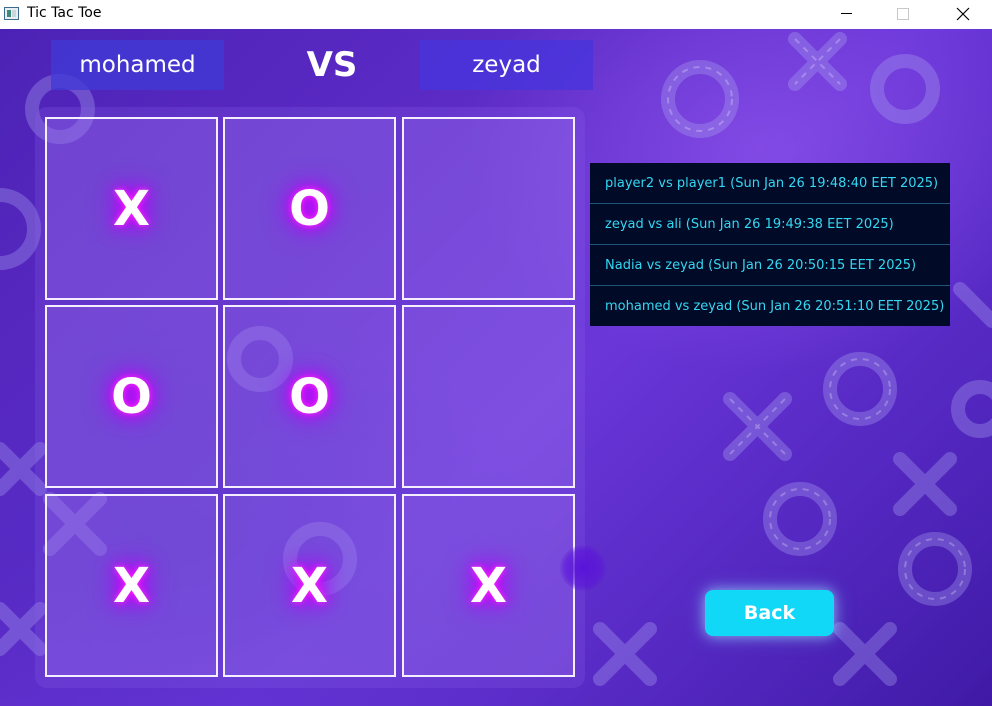 The height and width of the screenshot is (706, 992). I want to click on board-cell-1: X, so click(131, 208).